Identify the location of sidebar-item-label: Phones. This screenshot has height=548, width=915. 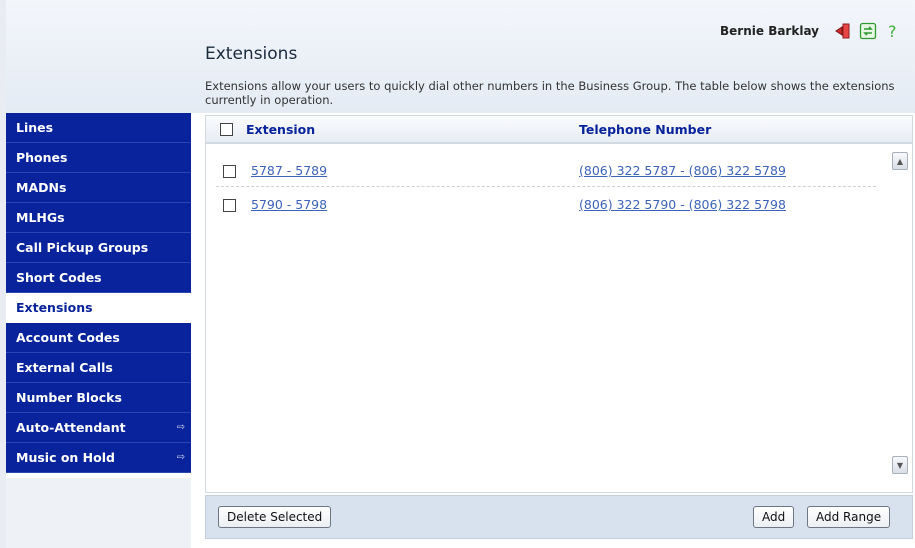
(42, 157).